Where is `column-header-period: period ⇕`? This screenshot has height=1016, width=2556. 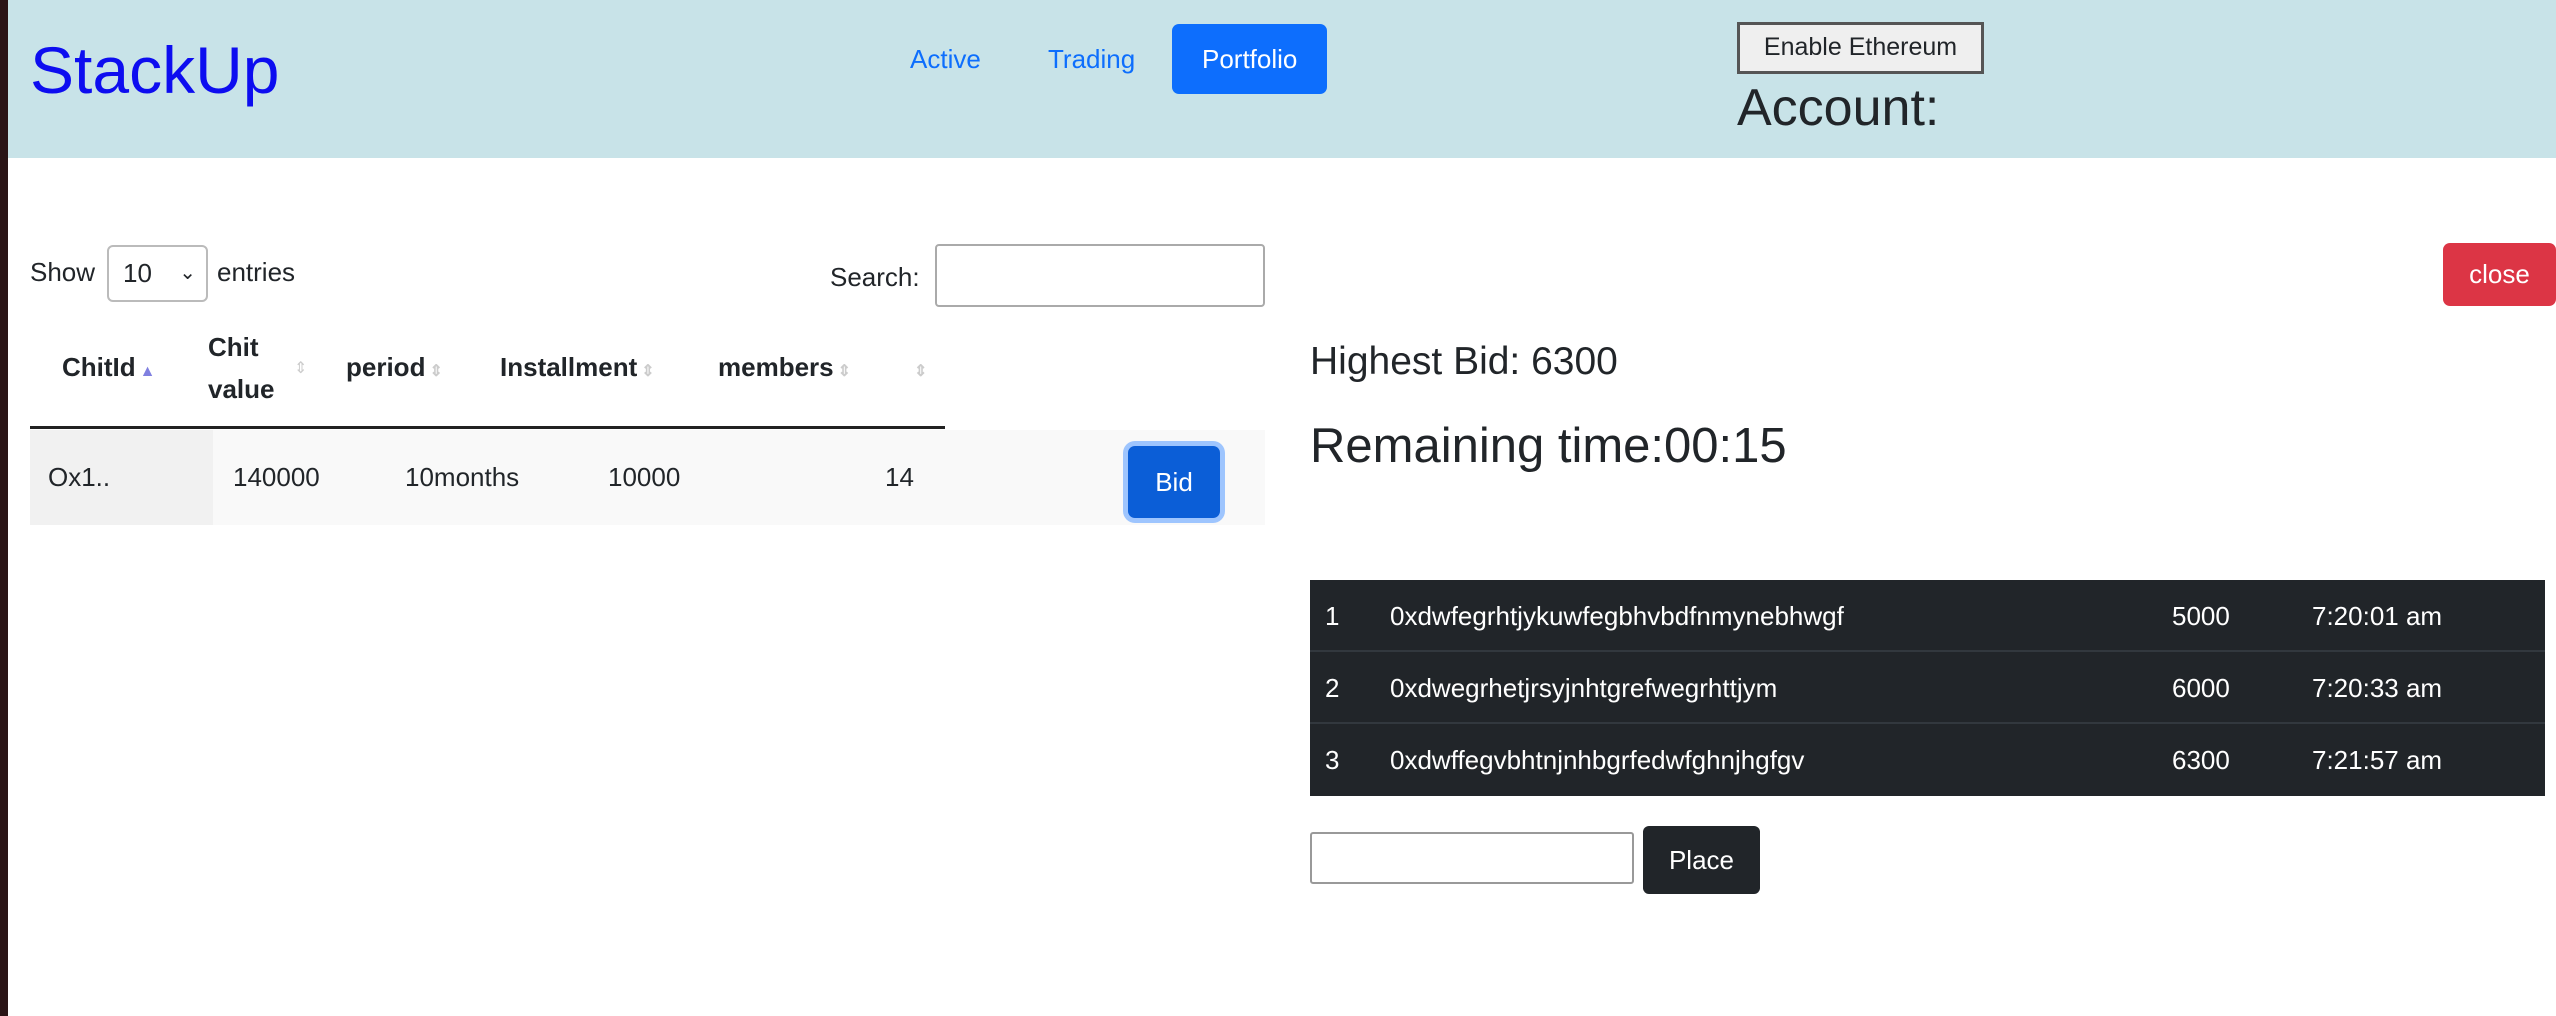 column-header-period: period ⇕ is located at coordinates (394, 369).